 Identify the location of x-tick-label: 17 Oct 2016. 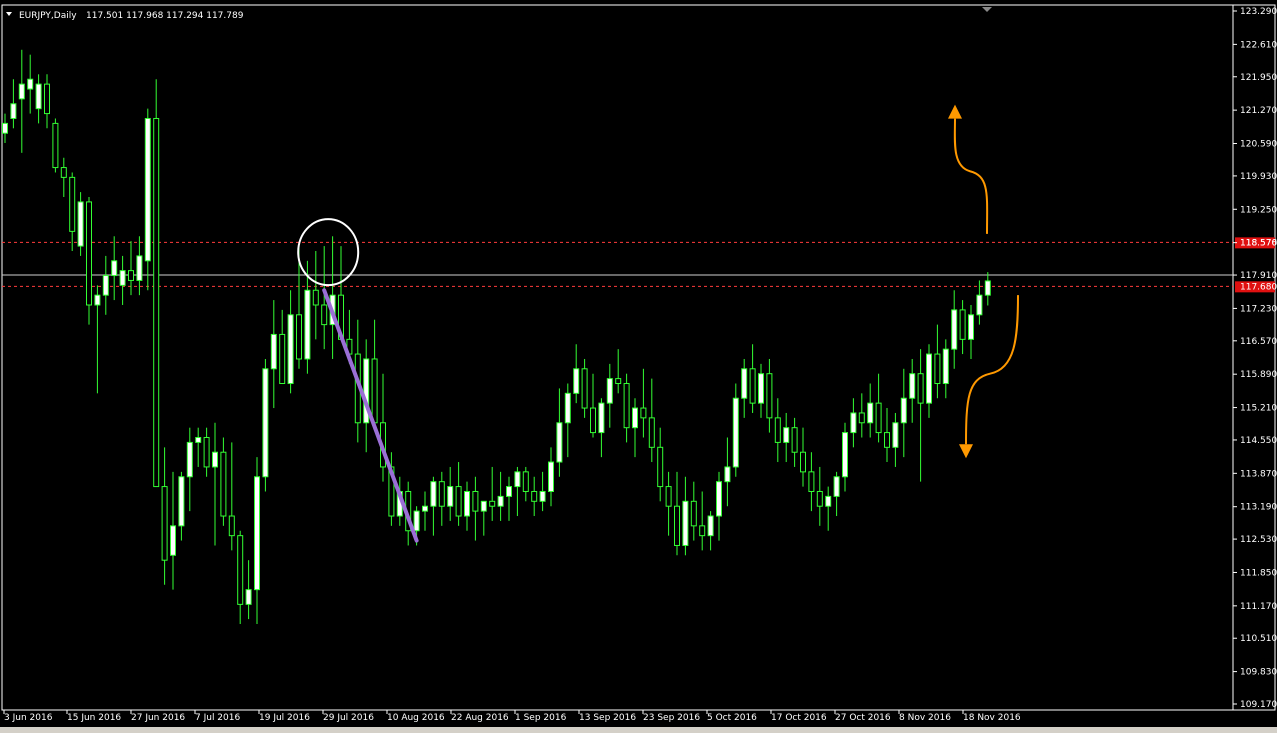
(799, 718).